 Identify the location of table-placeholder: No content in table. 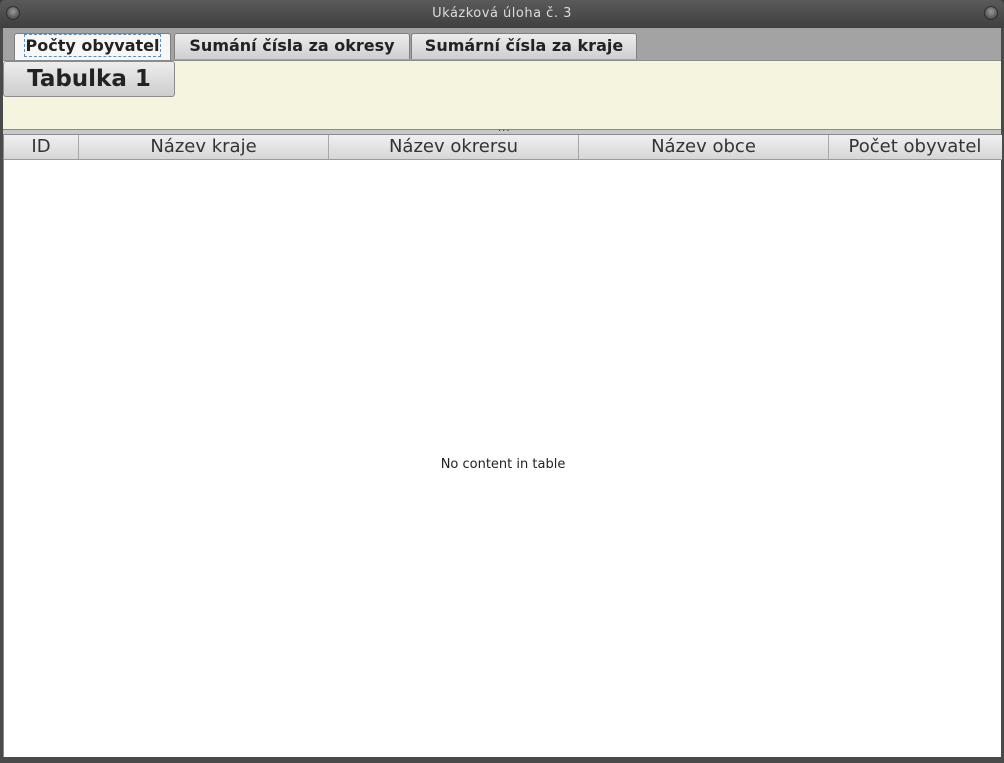
(503, 464).